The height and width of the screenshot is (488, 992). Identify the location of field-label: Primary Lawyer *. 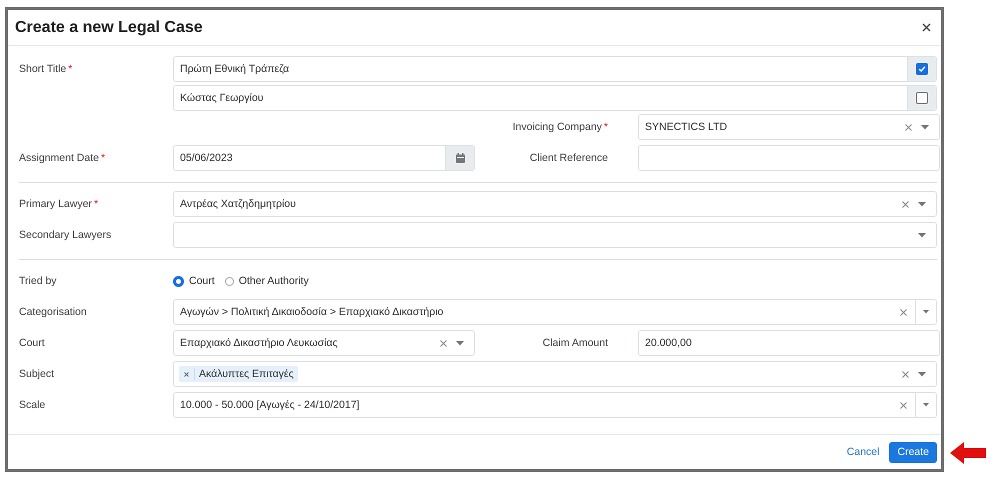
(58, 204).